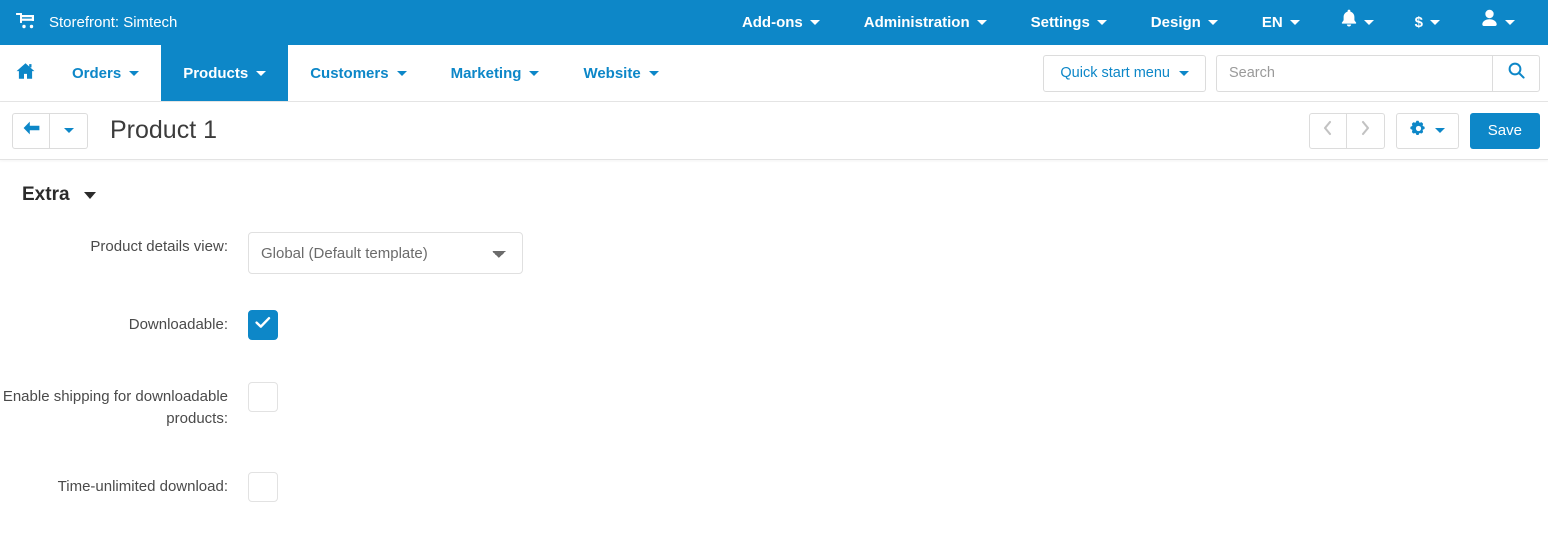 This screenshot has height=533, width=1548. I want to click on nav-item-products: Products, so click(225, 73).